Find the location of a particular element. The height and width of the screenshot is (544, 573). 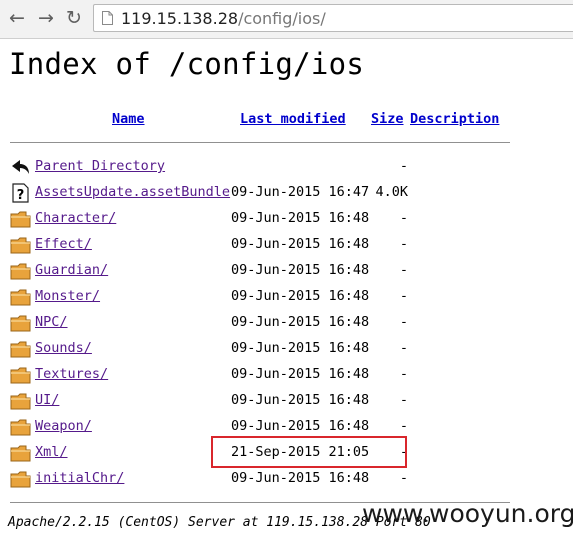

file-link: AssetsUpdate.assetBundle is located at coordinates (132, 192).